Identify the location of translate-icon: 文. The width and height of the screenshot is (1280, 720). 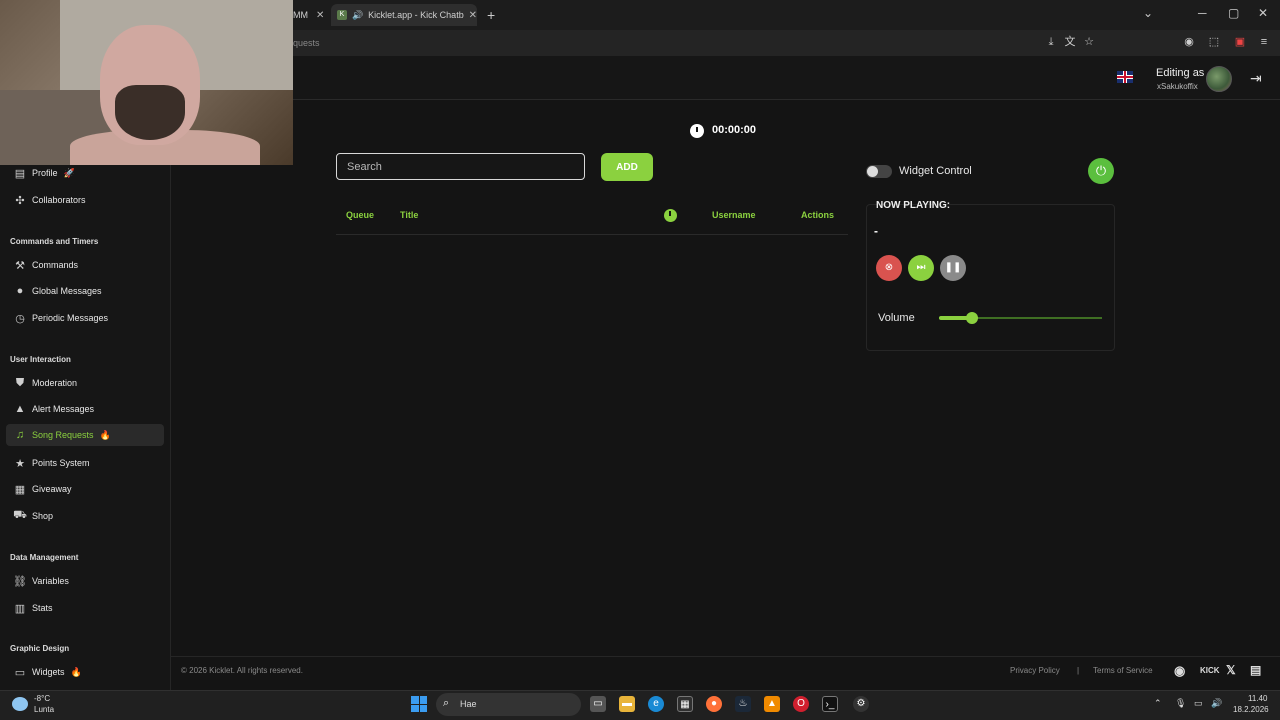
(1070, 42).